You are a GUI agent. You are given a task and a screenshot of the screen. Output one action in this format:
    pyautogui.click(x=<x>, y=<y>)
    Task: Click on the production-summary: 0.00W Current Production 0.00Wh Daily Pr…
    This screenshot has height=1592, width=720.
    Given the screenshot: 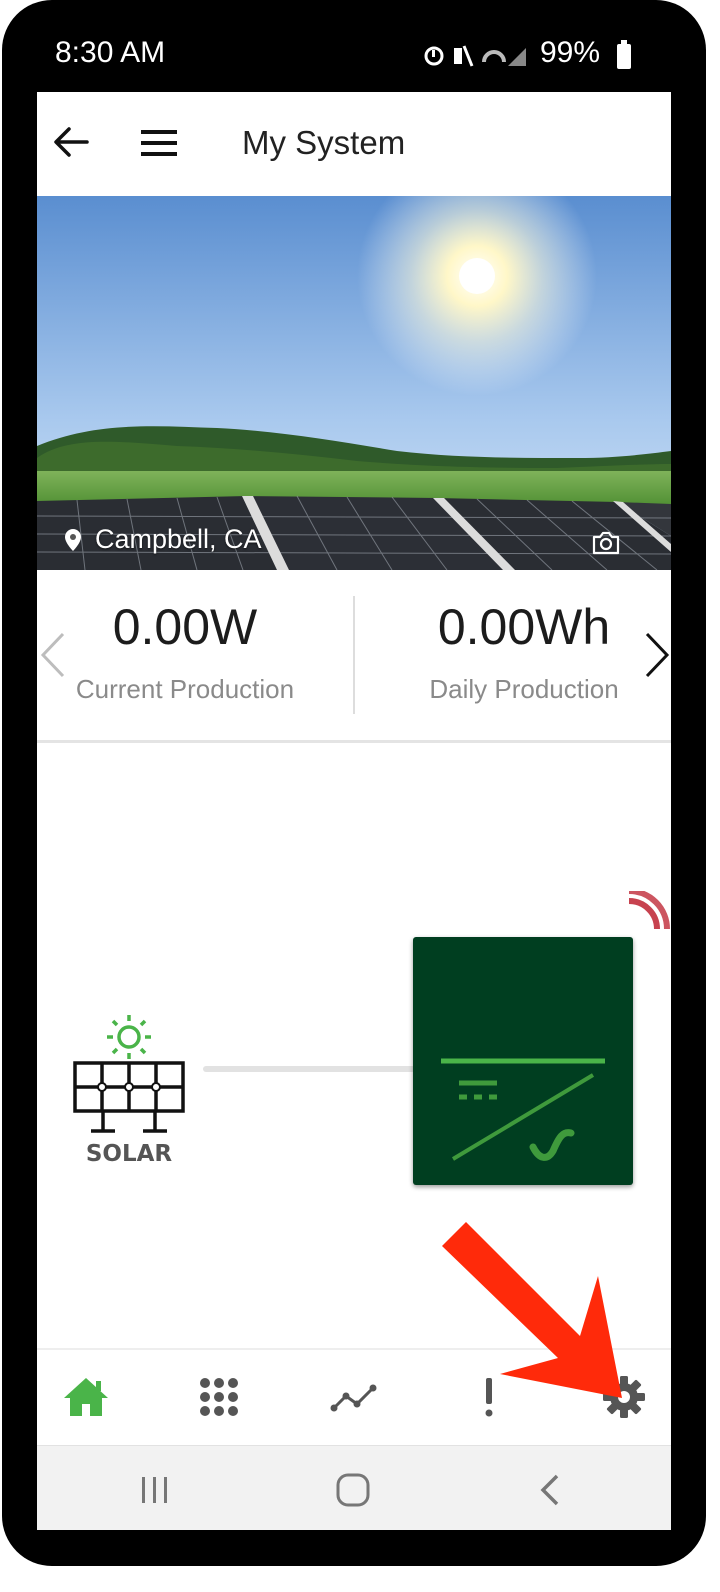 What is the action you would take?
    pyautogui.click(x=354, y=656)
    